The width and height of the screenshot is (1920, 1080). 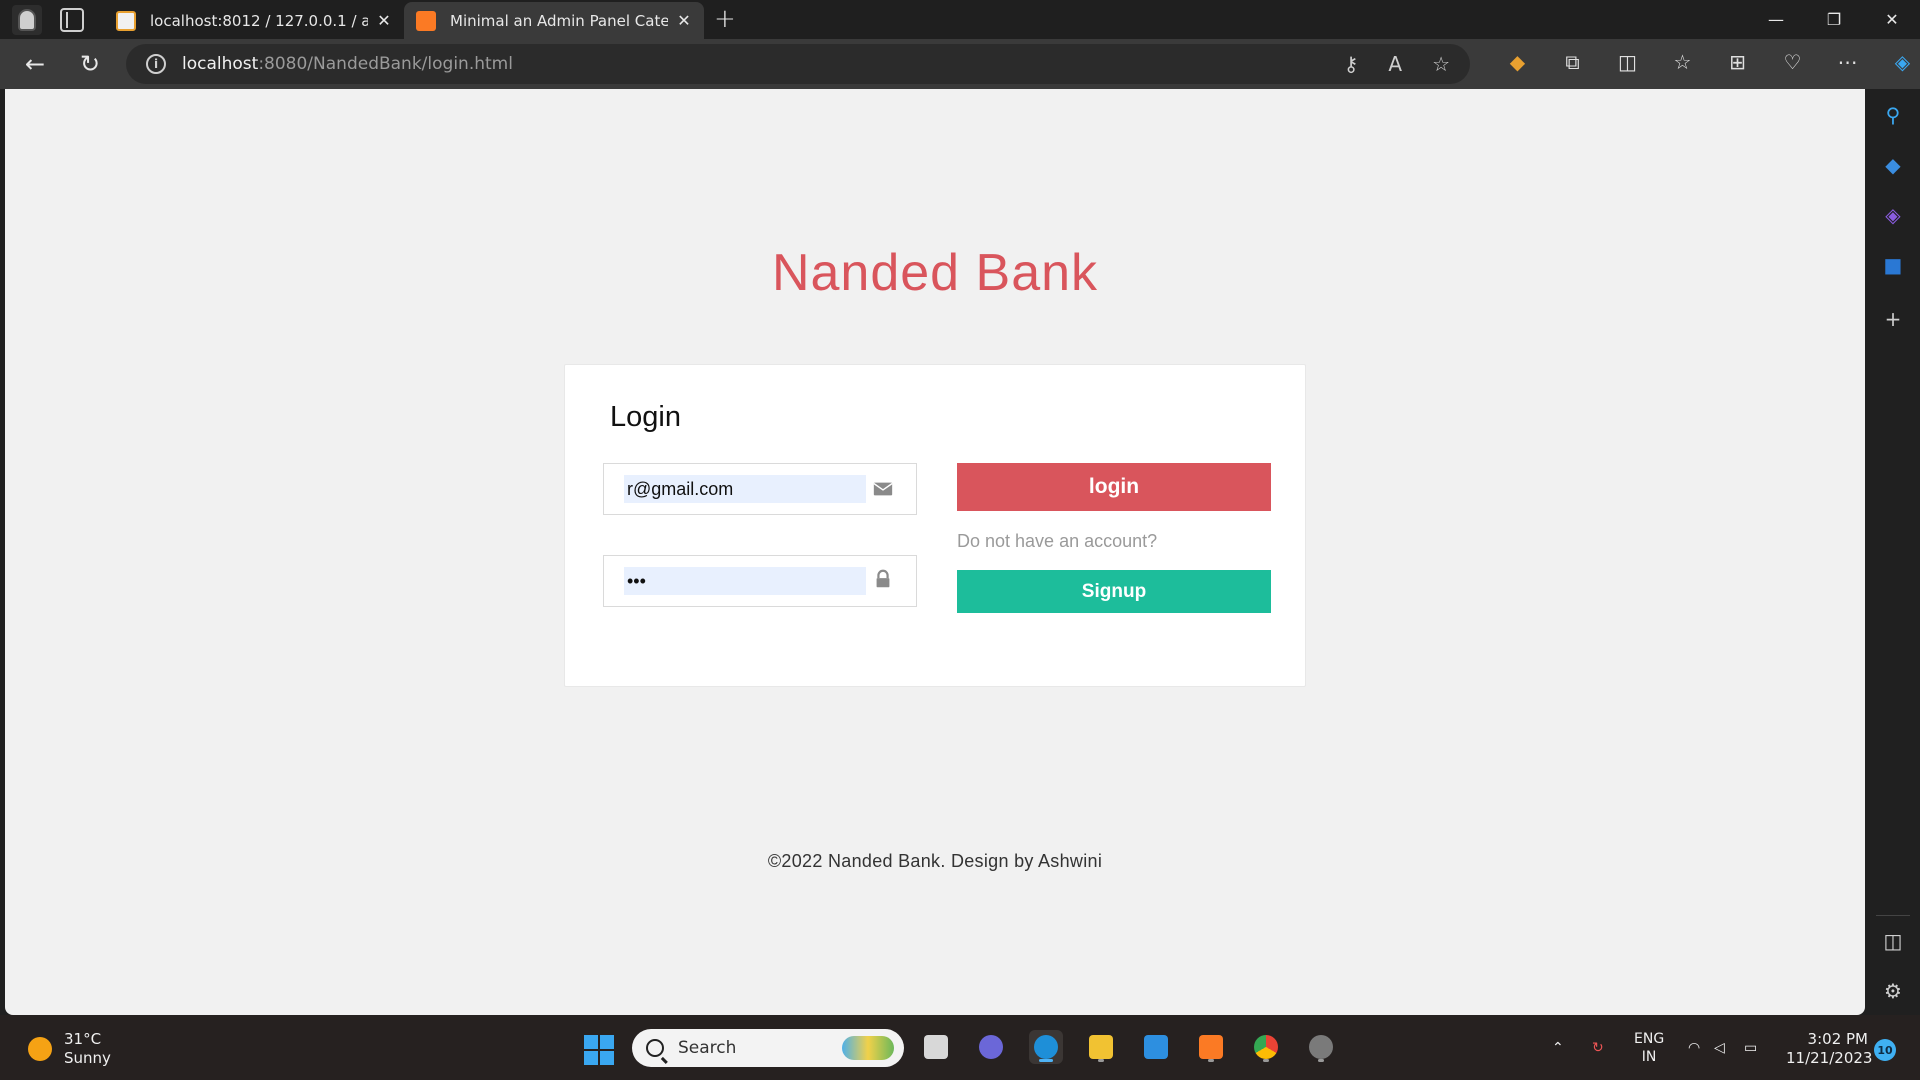 I want to click on copilot-icon: ◈, so click(x=1897, y=62).